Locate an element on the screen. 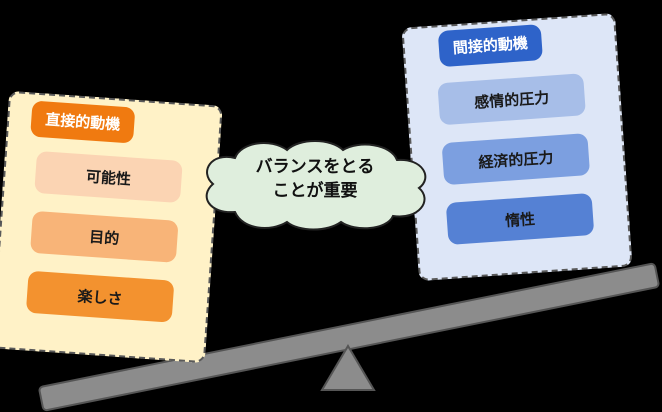 This screenshot has height=412, width=662. direct-motivation-title: 直接的動機 is located at coordinates (83, 122).